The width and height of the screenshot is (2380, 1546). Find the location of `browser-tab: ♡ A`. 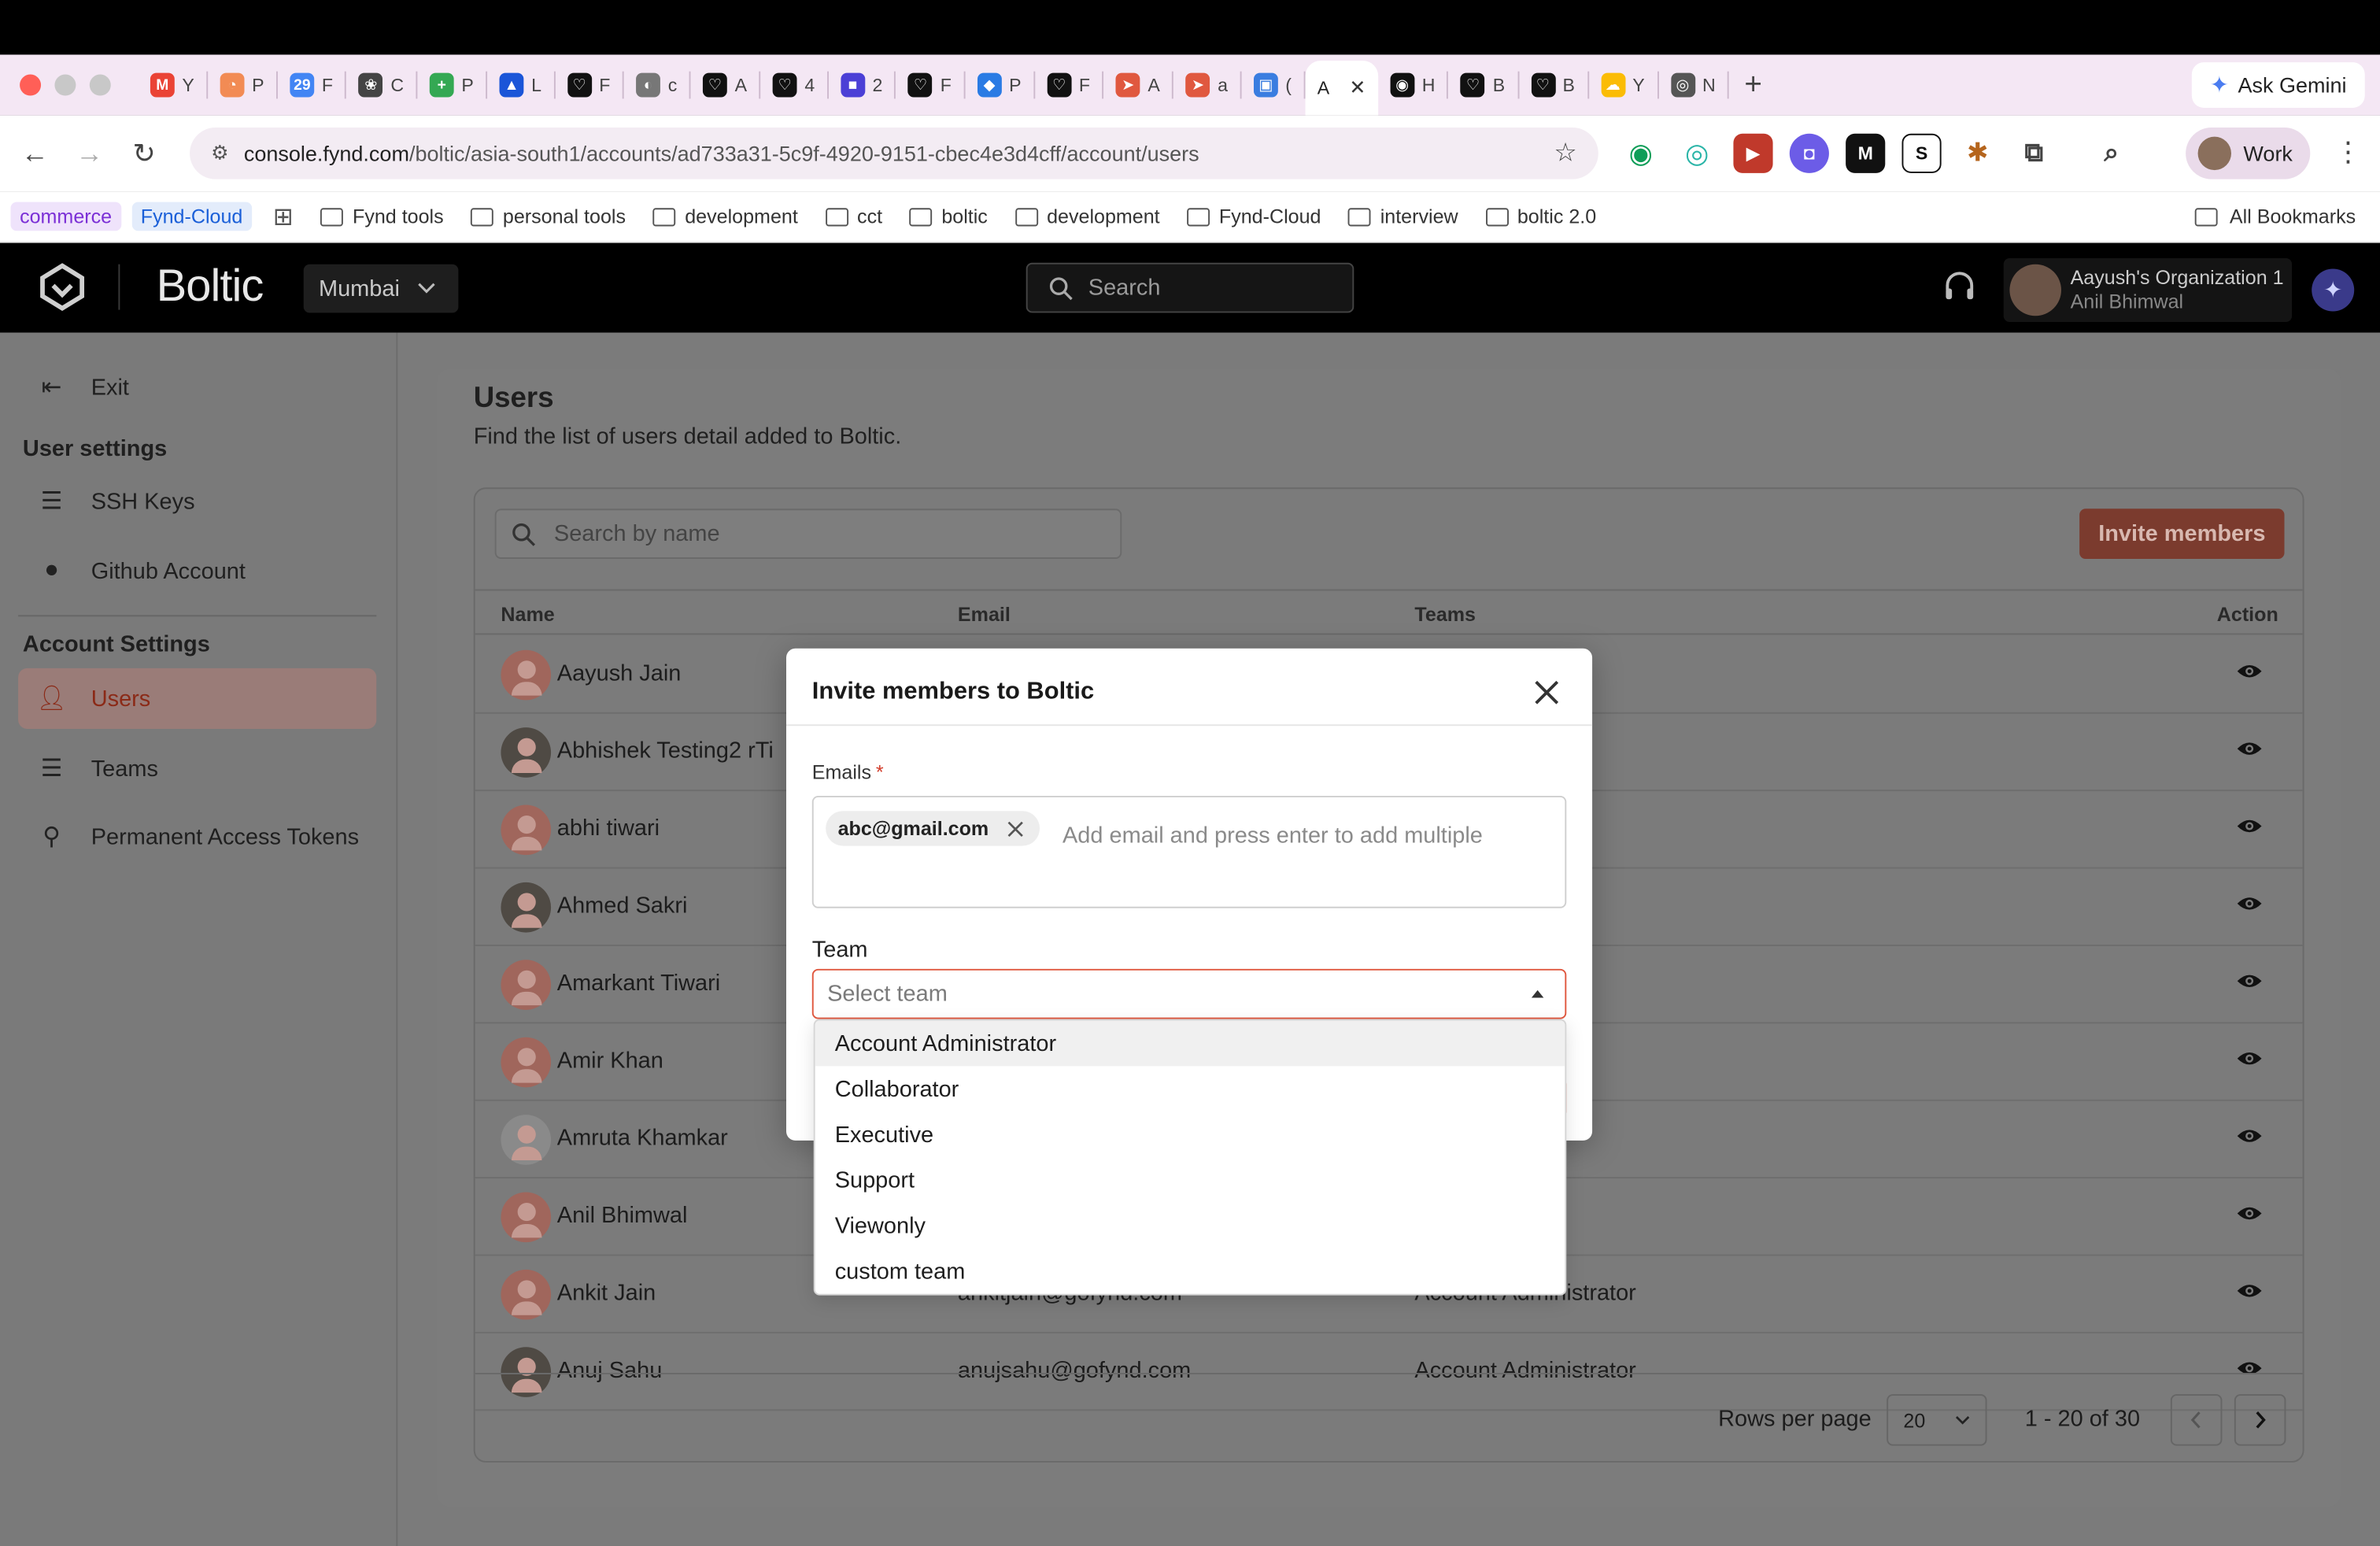

browser-tab: ♡ A is located at coordinates (725, 84).